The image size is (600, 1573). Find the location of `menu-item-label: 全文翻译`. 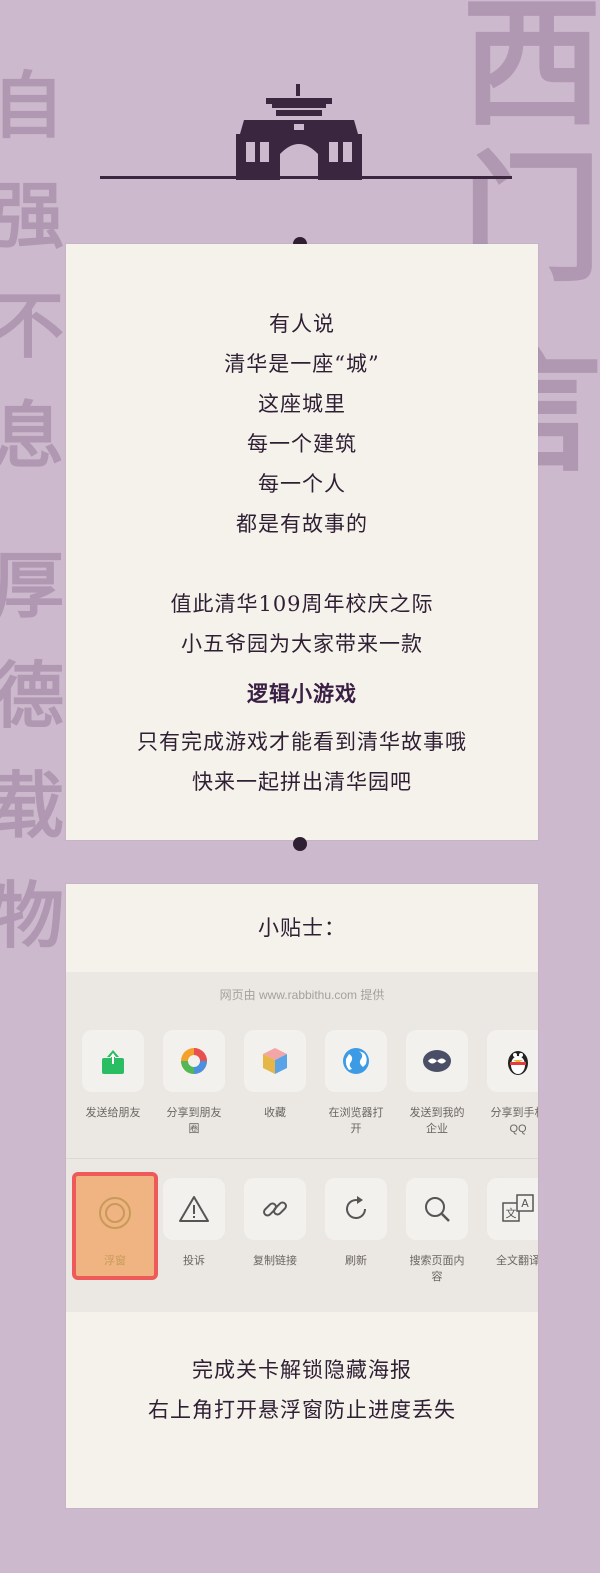

menu-item-label: 全文翻译 is located at coordinates (517, 1261).